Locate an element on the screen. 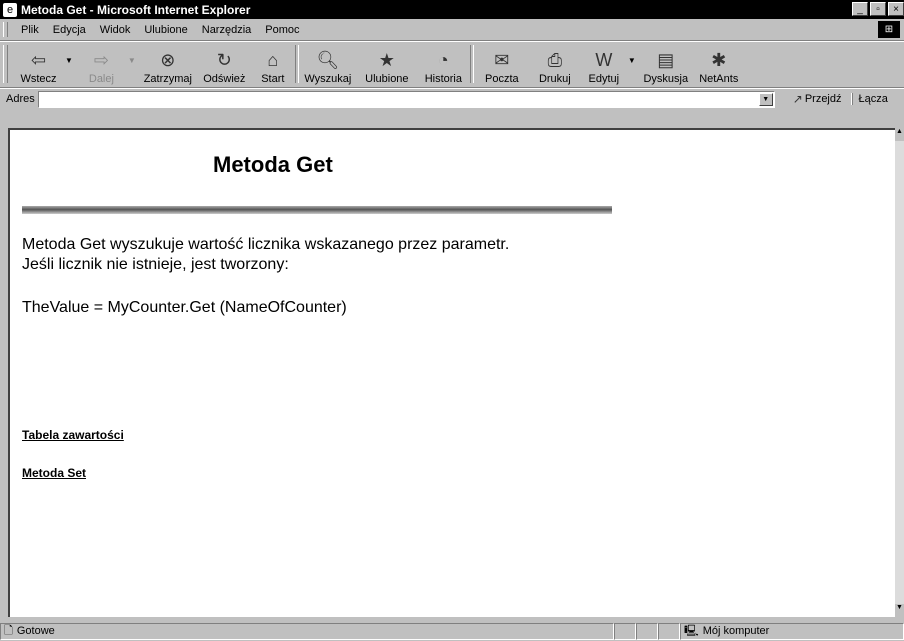 The image size is (904, 641). menubar-grip is located at coordinates (5, 29).